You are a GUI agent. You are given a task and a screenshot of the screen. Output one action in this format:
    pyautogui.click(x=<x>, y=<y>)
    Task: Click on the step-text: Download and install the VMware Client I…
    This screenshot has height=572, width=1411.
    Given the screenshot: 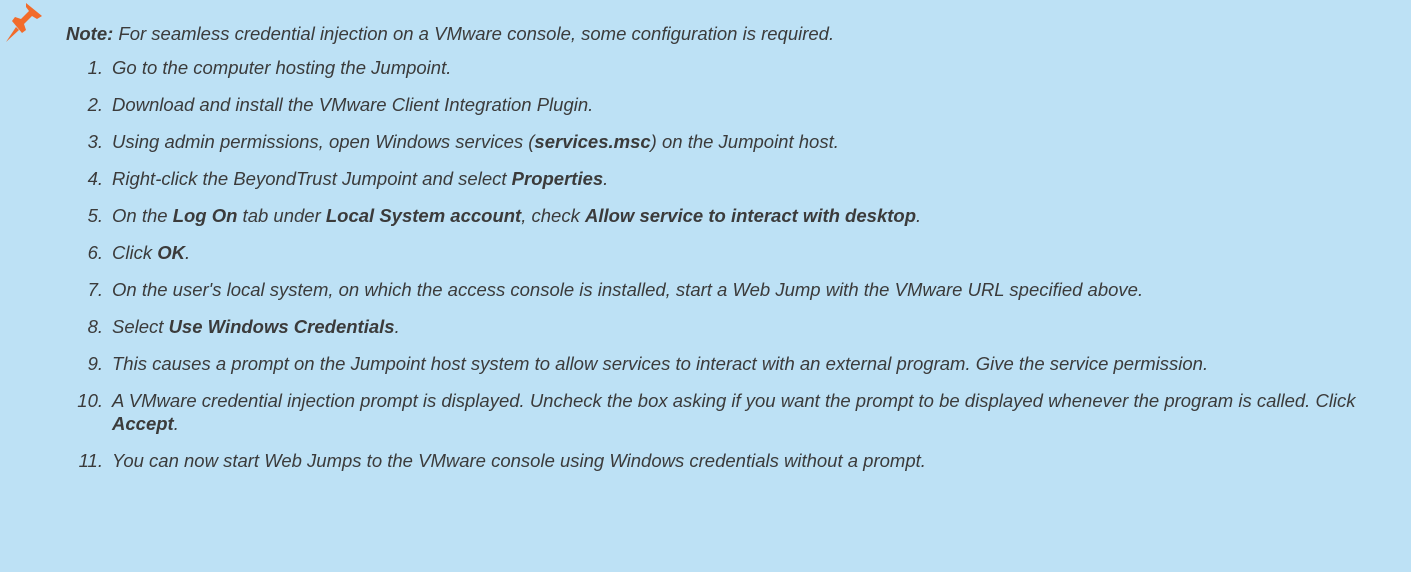 What is the action you would take?
    pyautogui.click(x=352, y=104)
    